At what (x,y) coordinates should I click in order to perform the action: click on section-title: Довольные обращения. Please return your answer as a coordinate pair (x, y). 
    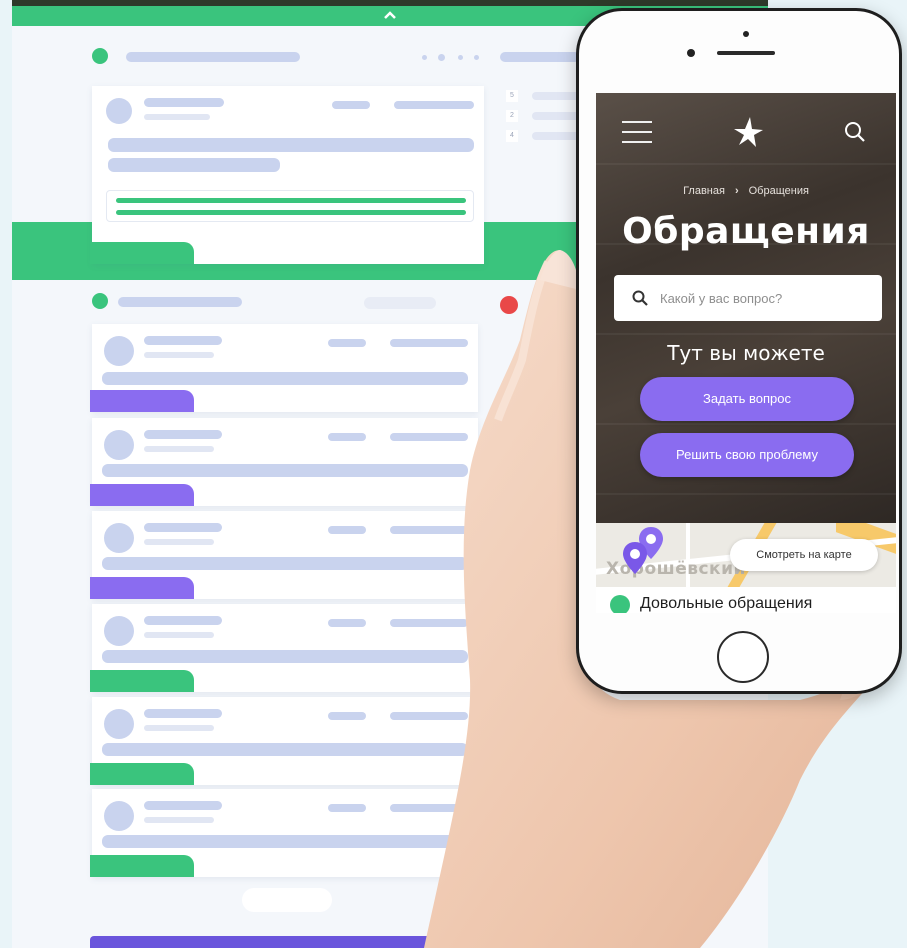
    Looking at the image, I should click on (726, 603).